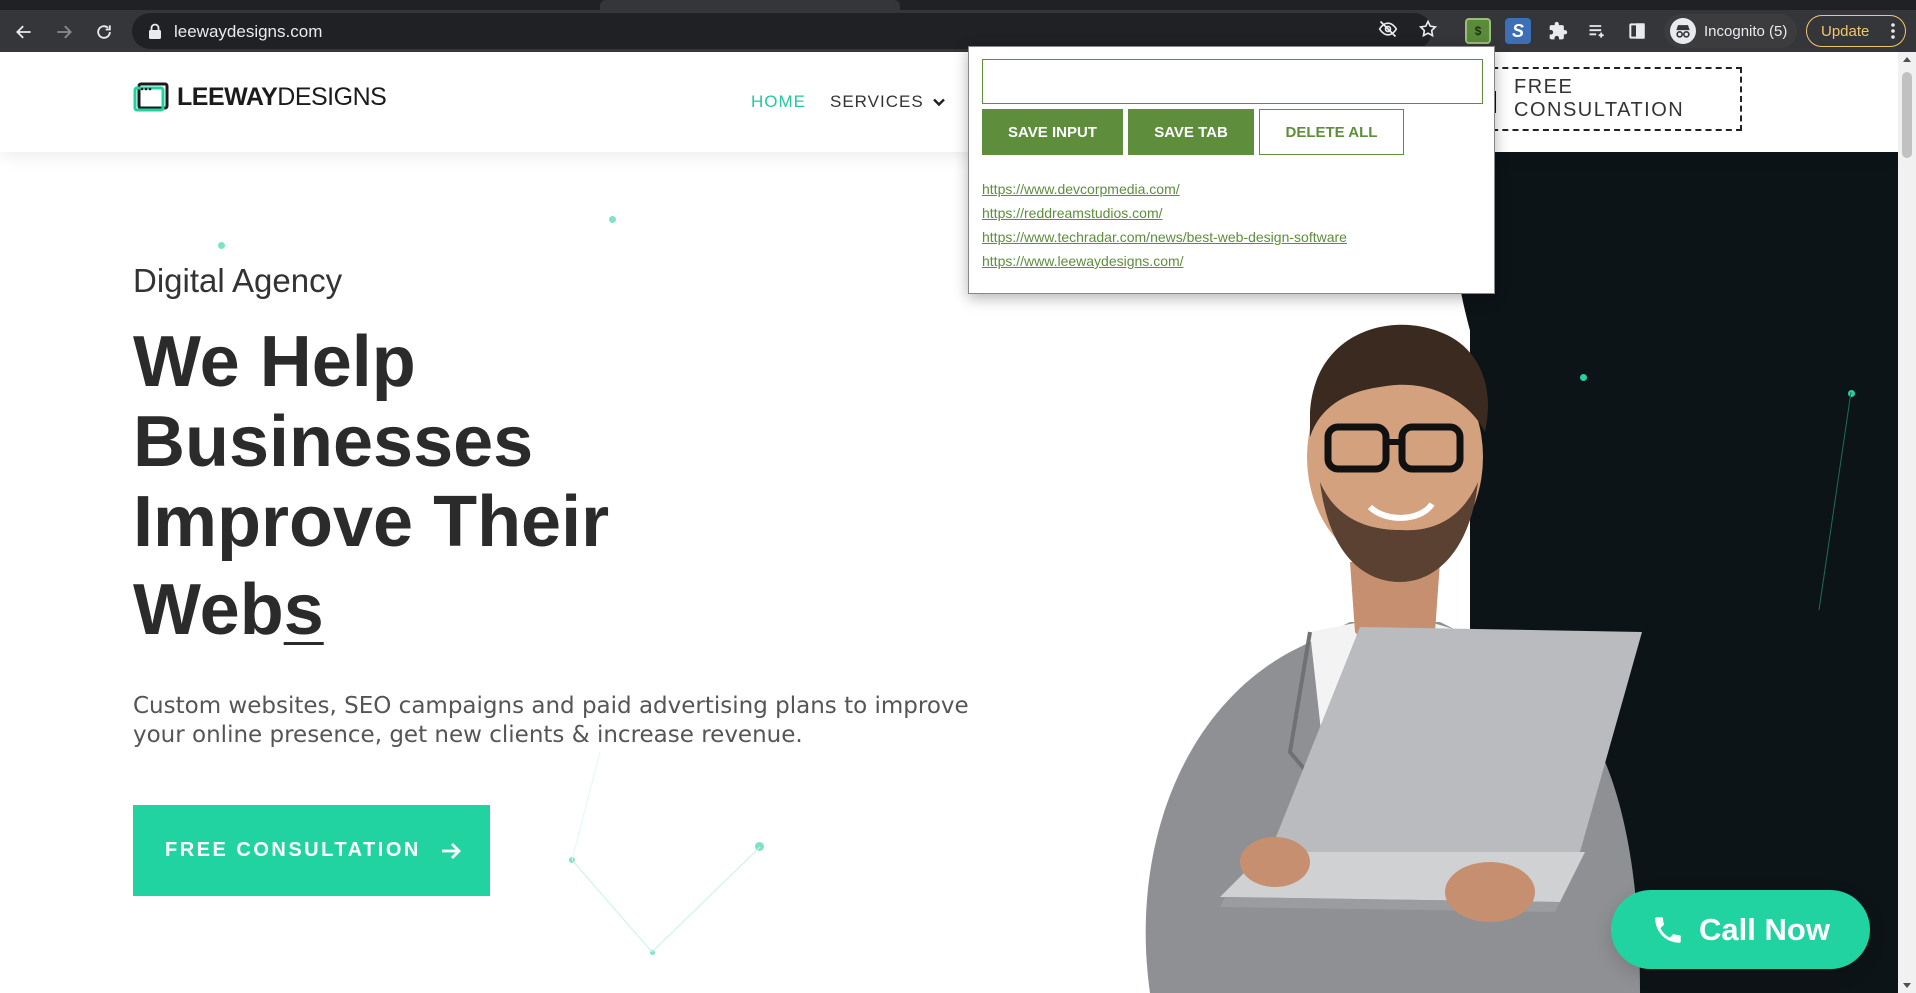  I want to click on call-now-button: Call Now, so click(1740, 929).